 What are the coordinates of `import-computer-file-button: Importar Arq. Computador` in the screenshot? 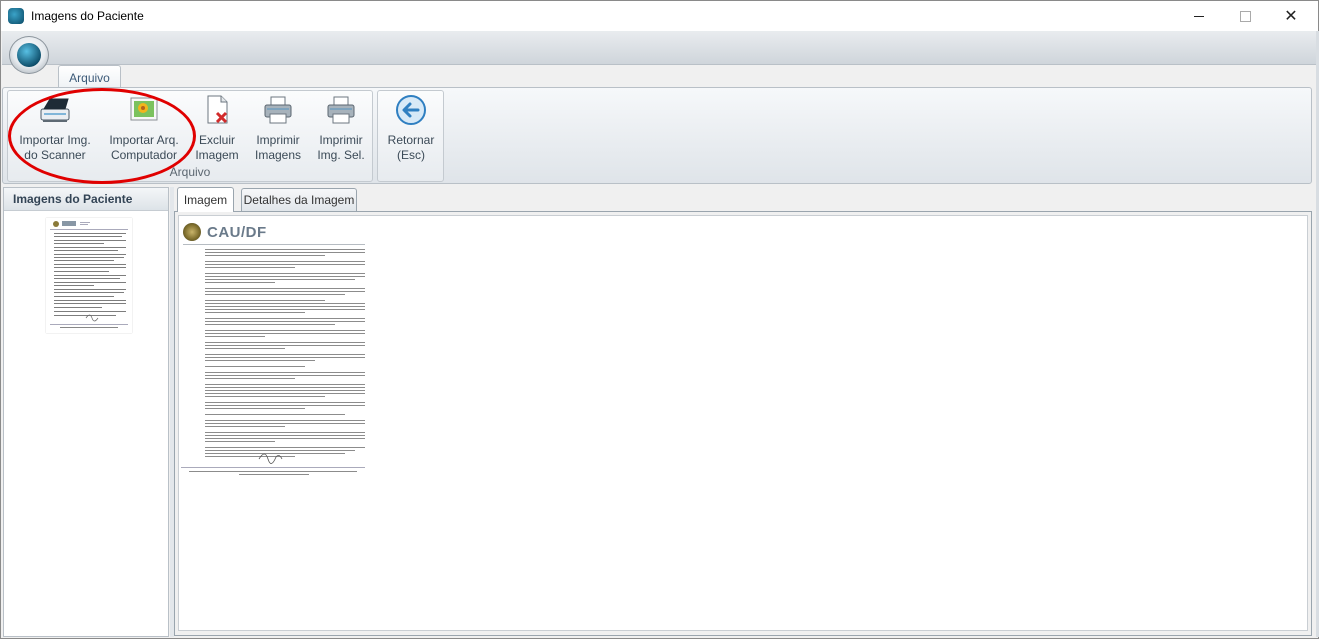 It's located at (144, 131).